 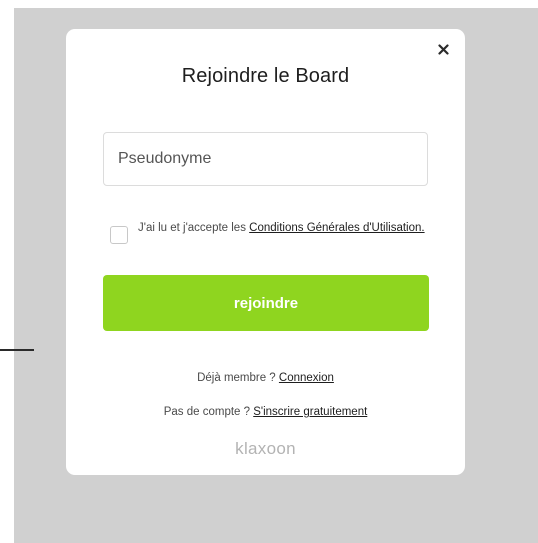 I want to click on signup-link: S'inscrire gratuitement, so click(x=310, y=412).